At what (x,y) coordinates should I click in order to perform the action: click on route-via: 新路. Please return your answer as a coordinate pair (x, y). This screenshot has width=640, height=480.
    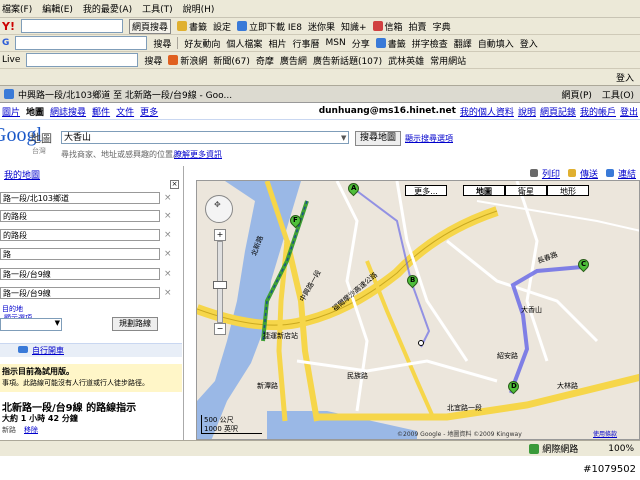
    Looking at the image, I should click on (9, 430).